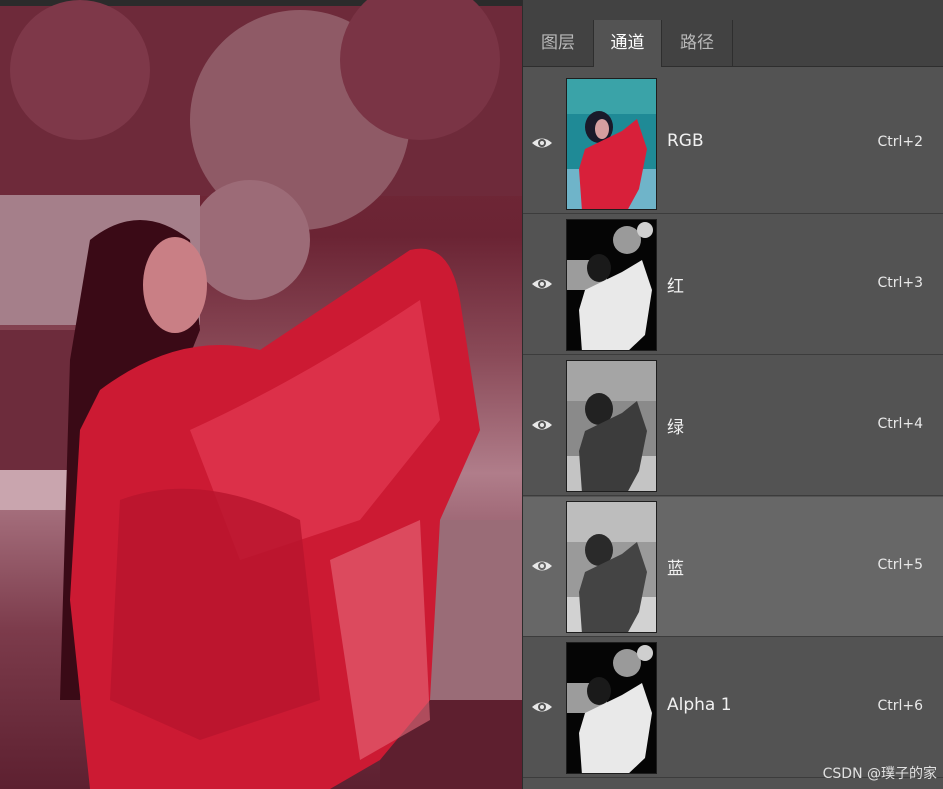 The image size is (943, 789). Describe the element at coordinates (733, 10) in the screenshot. I see `panel-header-bar` at that location.